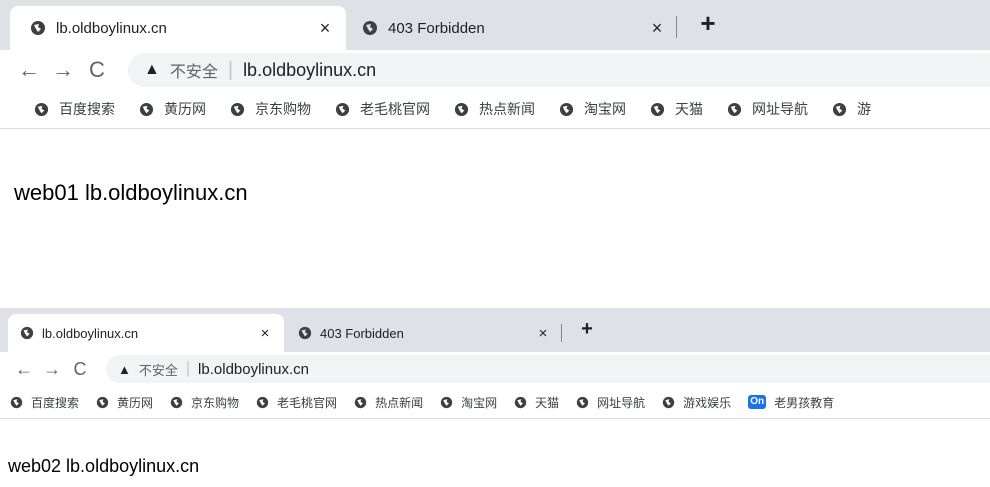 The height and width of the screenshot is (487, 990). I want to click on bookmark-item: On 老男孩教育, so click(791, 402).